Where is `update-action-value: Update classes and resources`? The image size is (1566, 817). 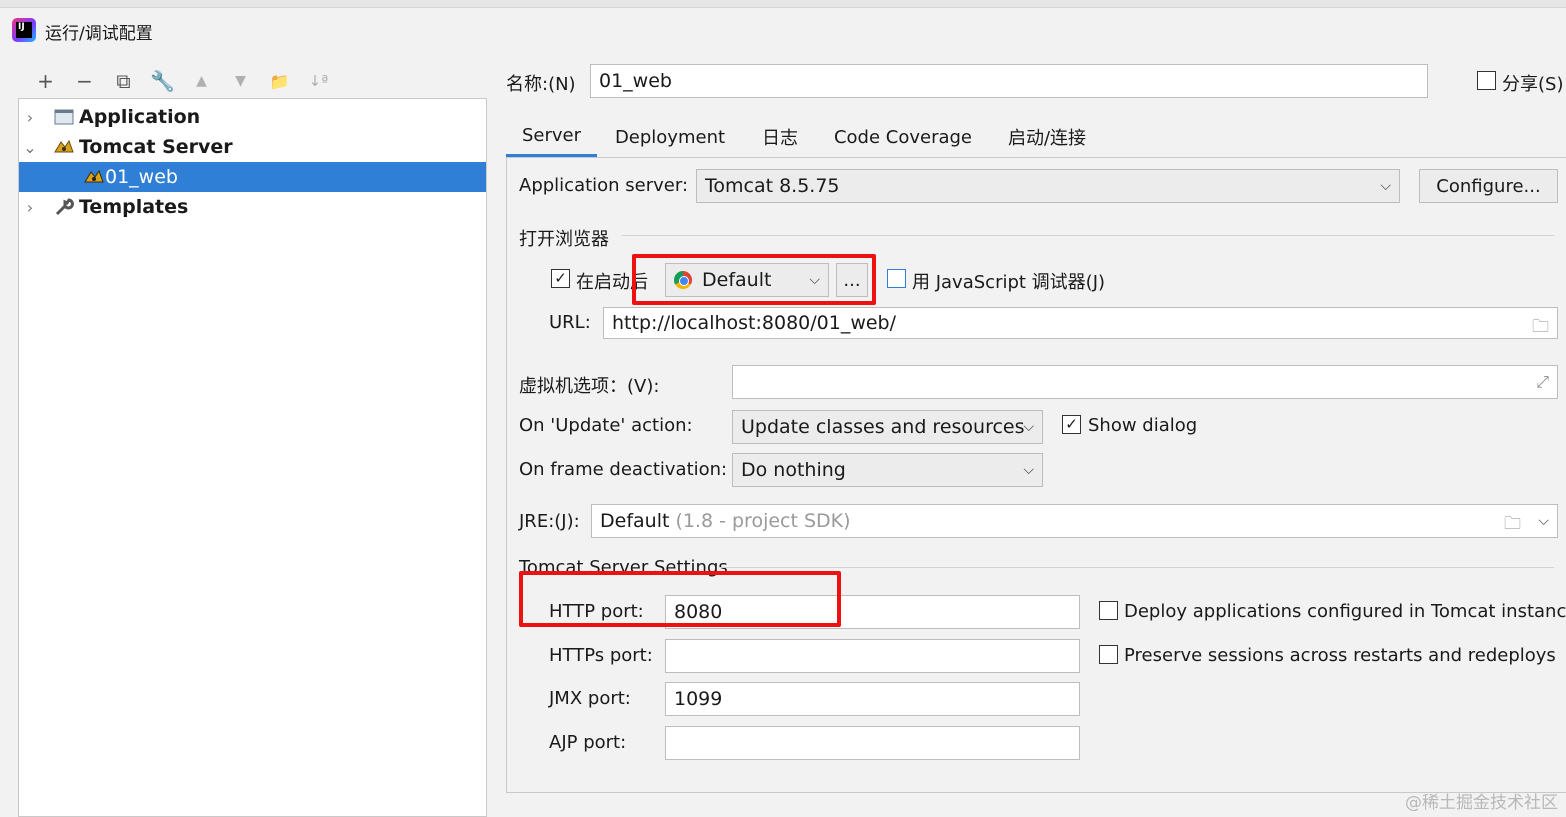
update-action-value: Update classes and resources is located at coordinates (883, 427).